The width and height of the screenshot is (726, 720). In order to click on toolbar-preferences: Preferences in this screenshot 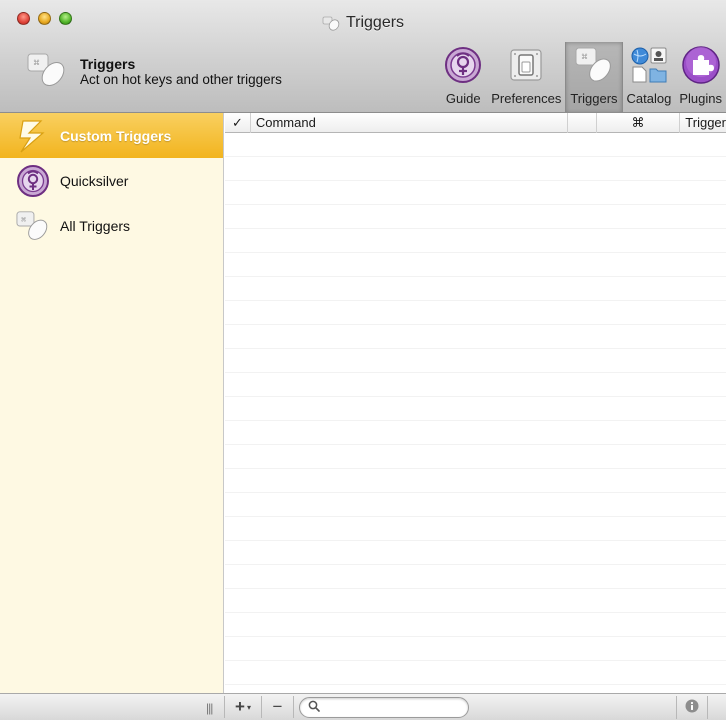, I will do `click(526, 77)`.